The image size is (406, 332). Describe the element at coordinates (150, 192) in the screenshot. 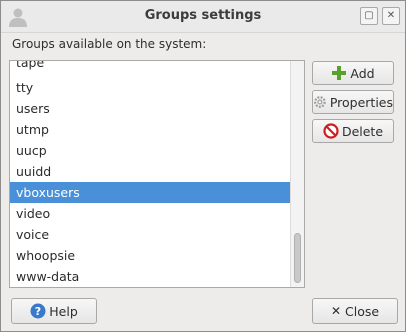

I see `list-item-selected: vboxusers` at that location.